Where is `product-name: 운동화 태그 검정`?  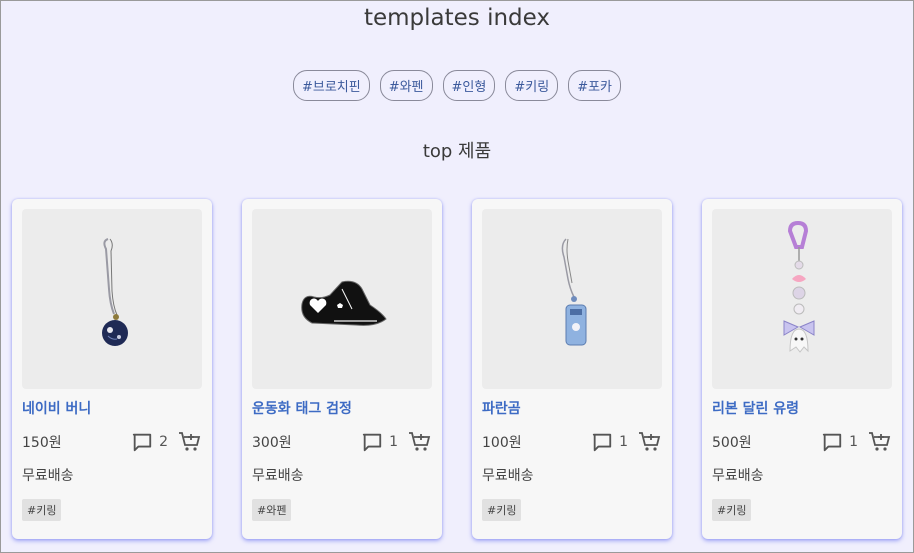 product-name: 운동화 태그 검정 is located at coordinates (342, 408).